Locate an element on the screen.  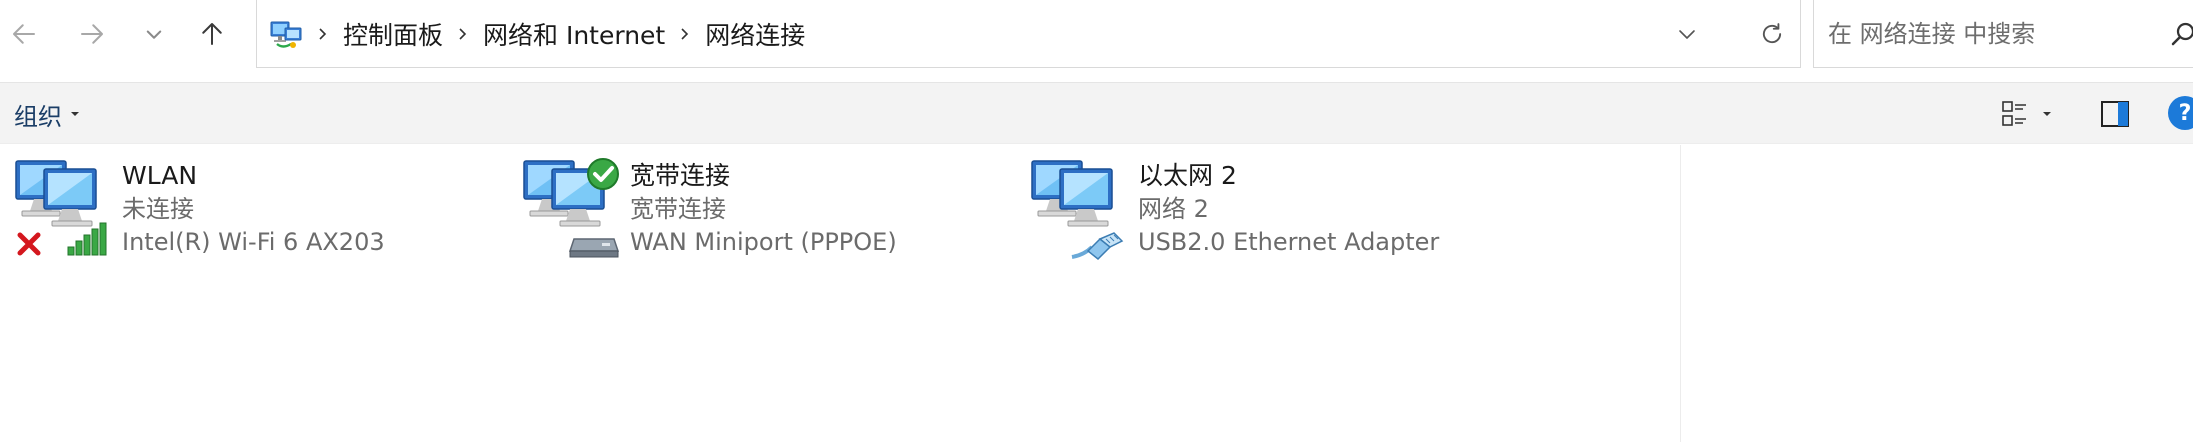
search-icon is located at coordinates (2180, 34).